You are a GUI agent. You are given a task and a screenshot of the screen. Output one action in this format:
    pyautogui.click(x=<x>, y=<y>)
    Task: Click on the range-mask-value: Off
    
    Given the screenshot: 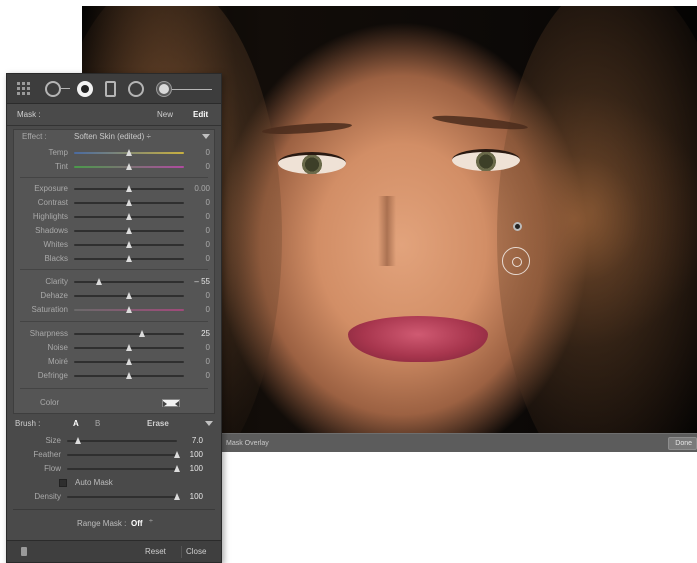 What is the action you would take?
    pyautogui.click(x=137, y=523)
    